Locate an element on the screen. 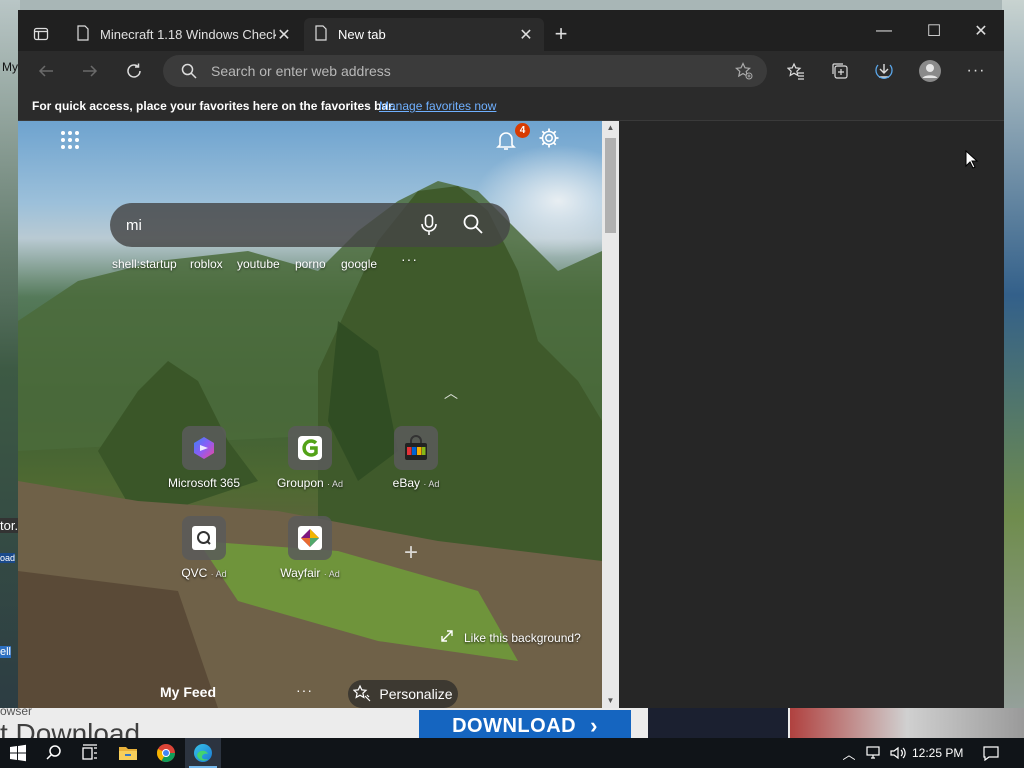 This screenshot has height=768, width=1024. minimize-button: — is located at coordinates (884, 30).